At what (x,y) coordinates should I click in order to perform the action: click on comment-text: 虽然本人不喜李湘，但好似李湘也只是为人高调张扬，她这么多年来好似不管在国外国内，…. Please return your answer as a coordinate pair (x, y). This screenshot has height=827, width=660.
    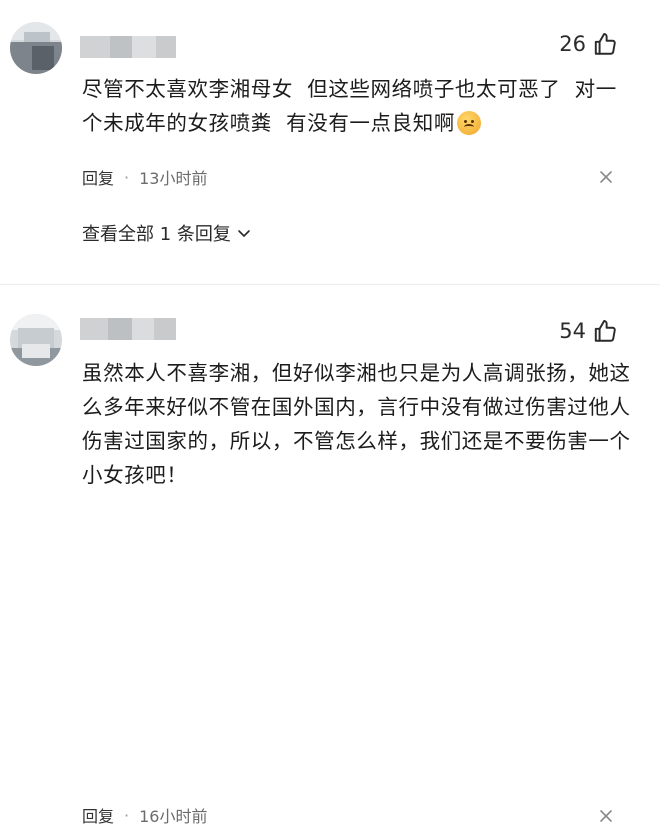
    Looking at the image, I should click on (356, 424).